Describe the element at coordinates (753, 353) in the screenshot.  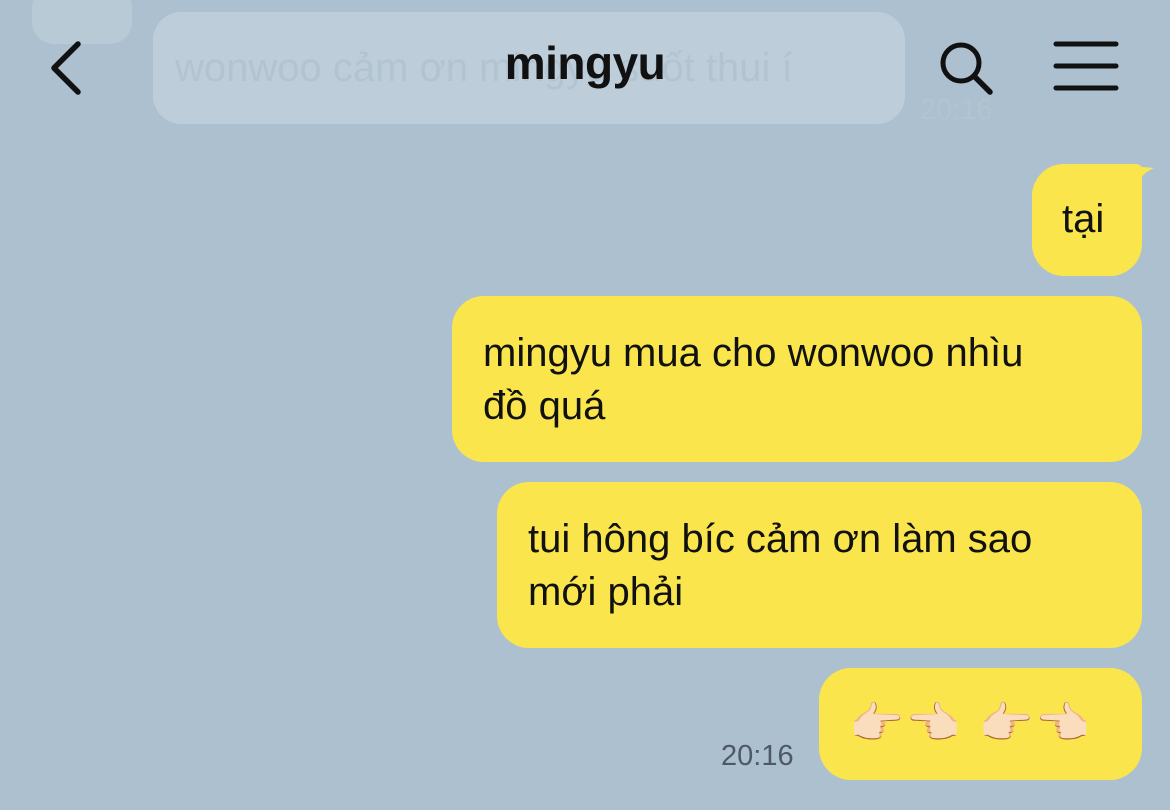
I see `message-line: mingyu mua cho wonwoo nhìu` at that location.